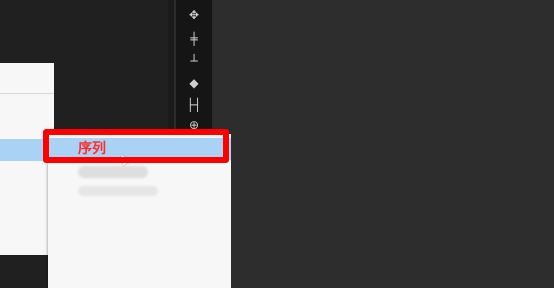 The height and width of the screenshot is (288, 554). What do you see at coordinates (194, 39) in the screenshot?
I see `align-vertical-center-icon: ╪` at bounding box center [194, 39].